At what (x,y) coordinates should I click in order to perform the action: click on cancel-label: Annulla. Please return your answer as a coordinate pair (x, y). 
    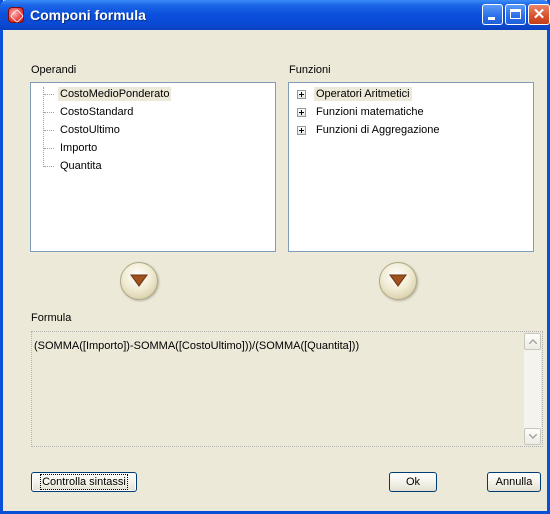
    Looking at the image, I should click on (514, 482).